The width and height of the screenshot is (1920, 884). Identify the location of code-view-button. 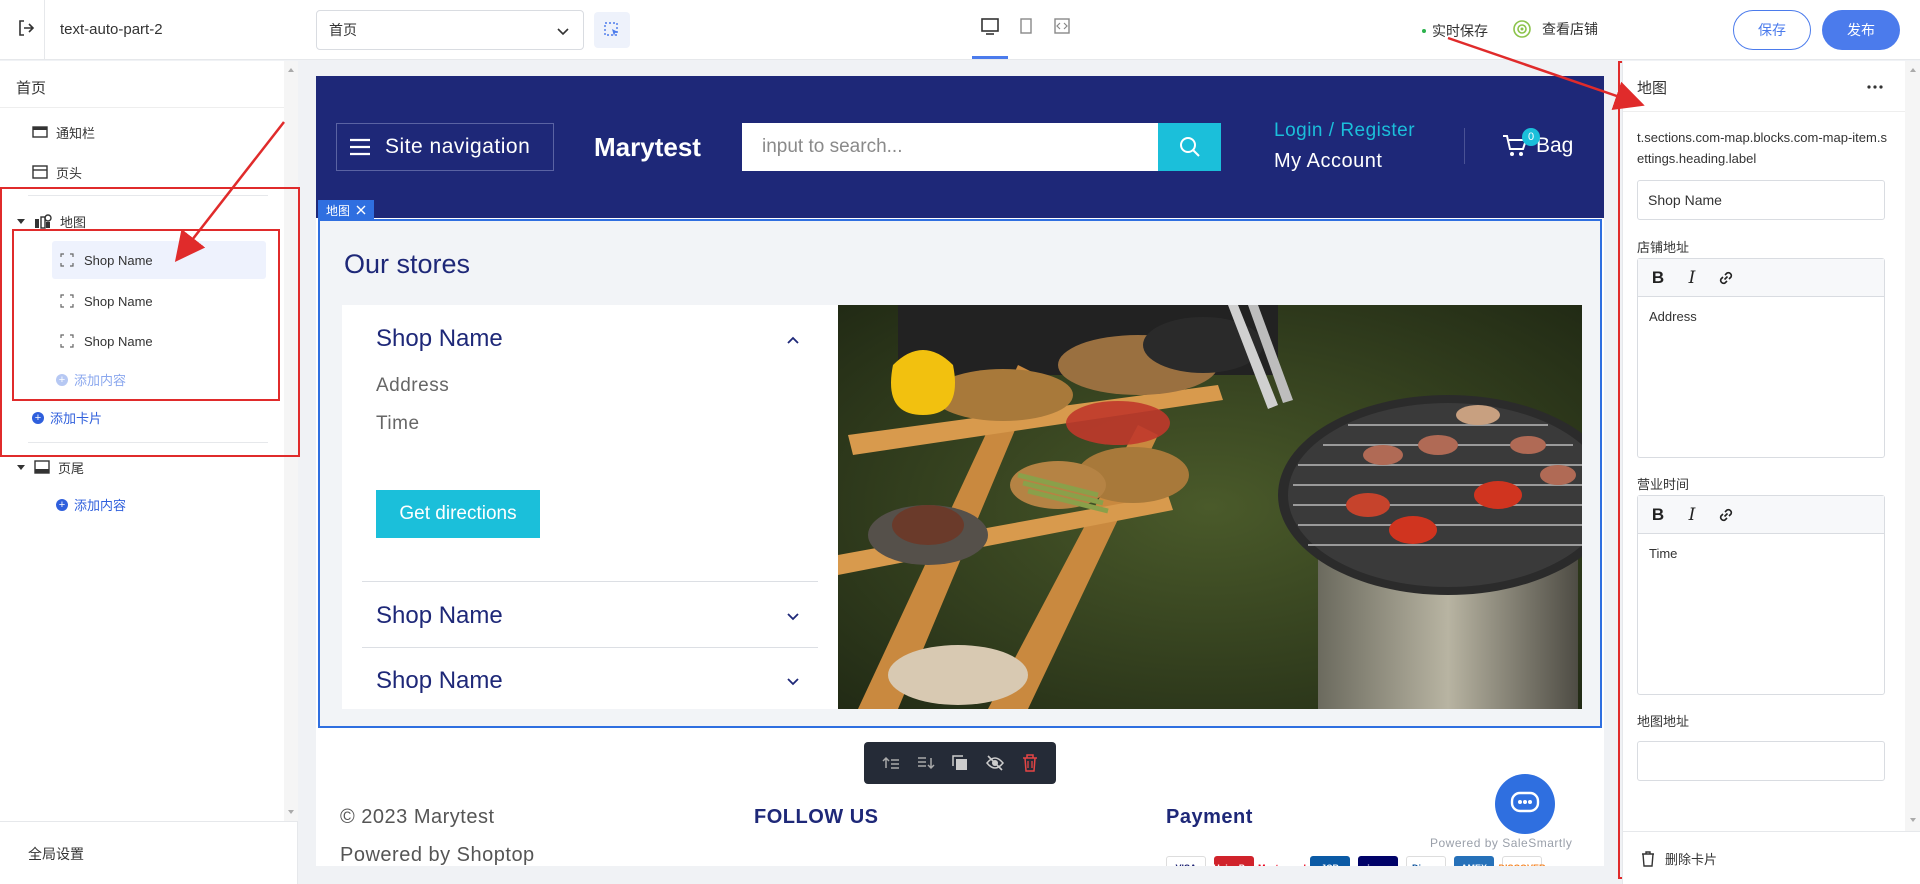
(1062, 26).